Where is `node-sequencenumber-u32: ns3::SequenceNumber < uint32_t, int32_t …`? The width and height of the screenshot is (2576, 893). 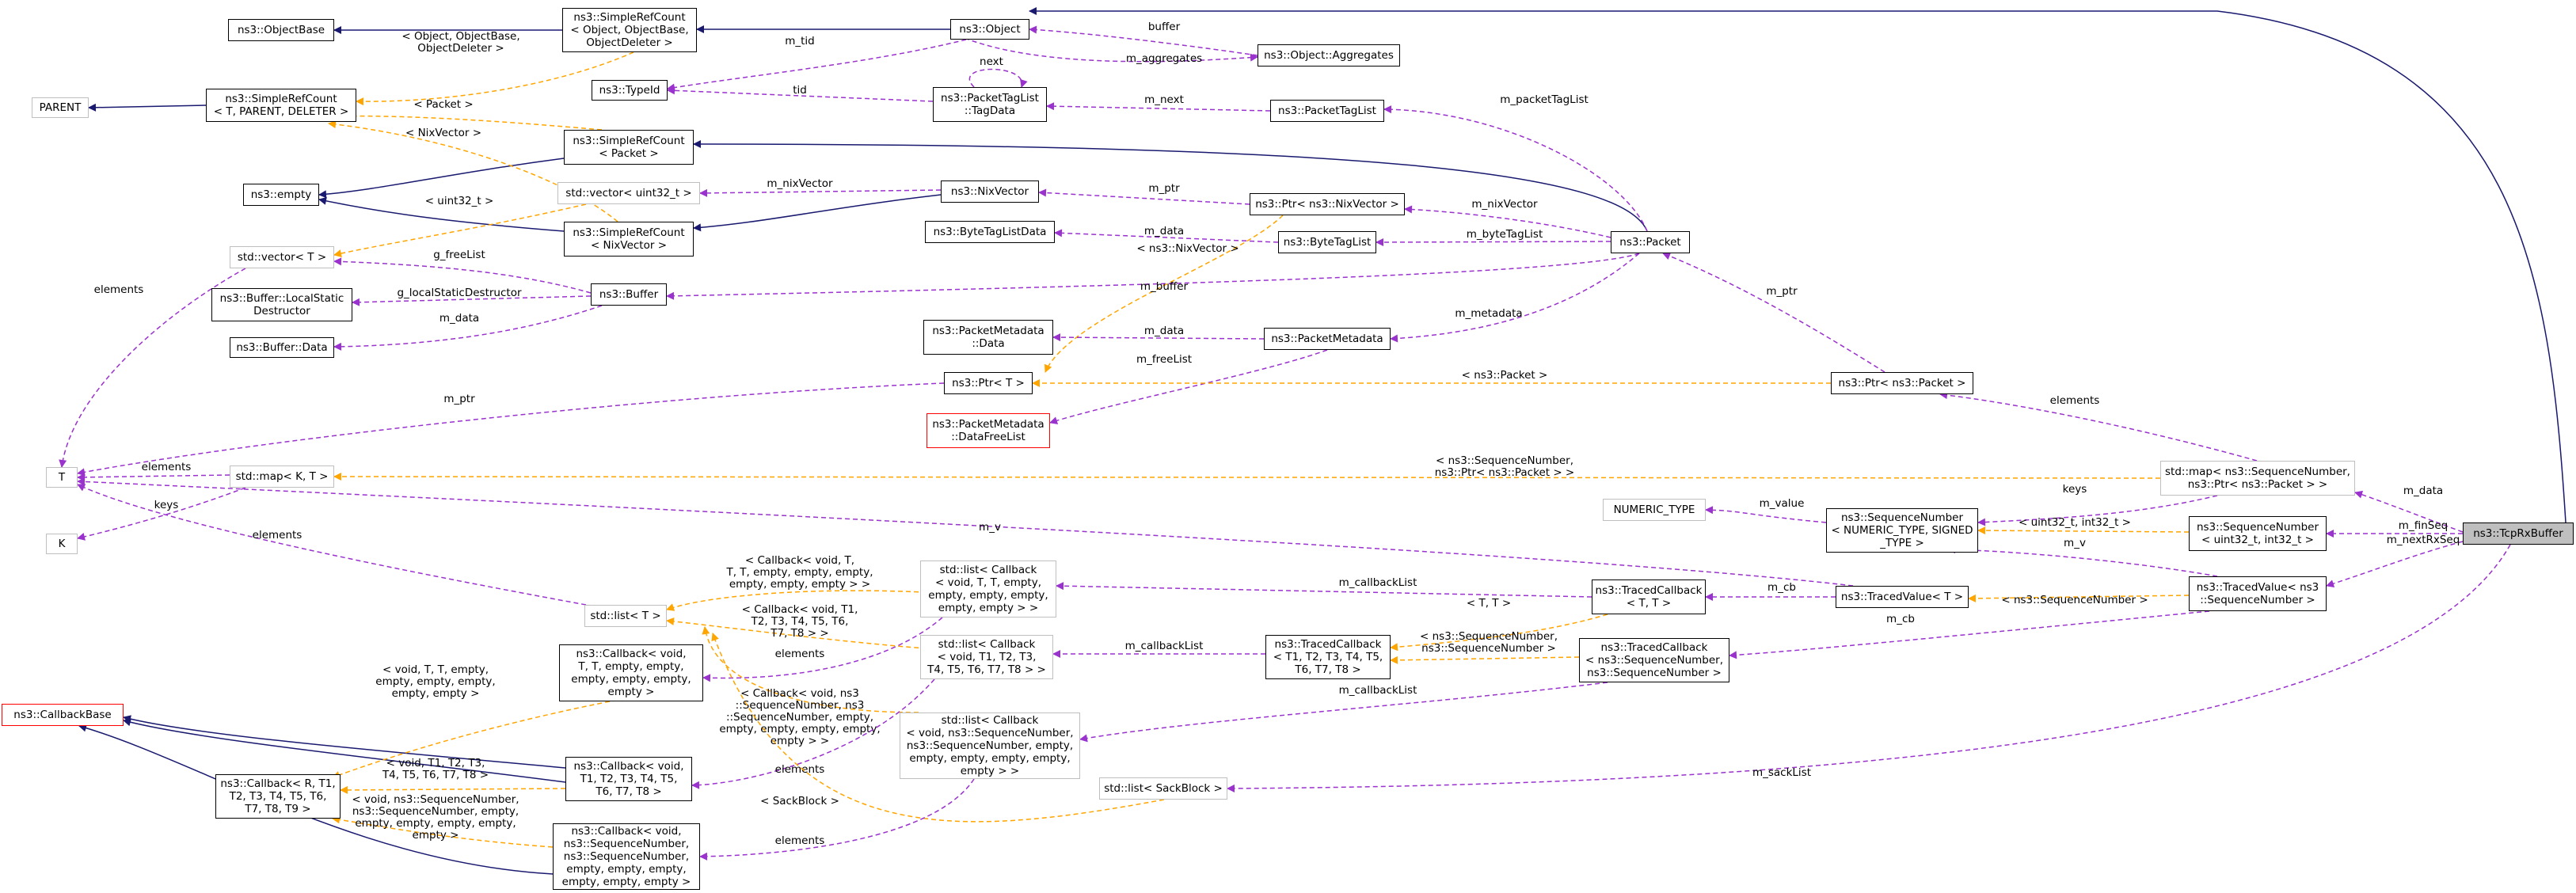 node-sequencenumber-u32: ns3::SequenceNumber < uint32_t, int32_t … is located at coordinates (2258, 533).